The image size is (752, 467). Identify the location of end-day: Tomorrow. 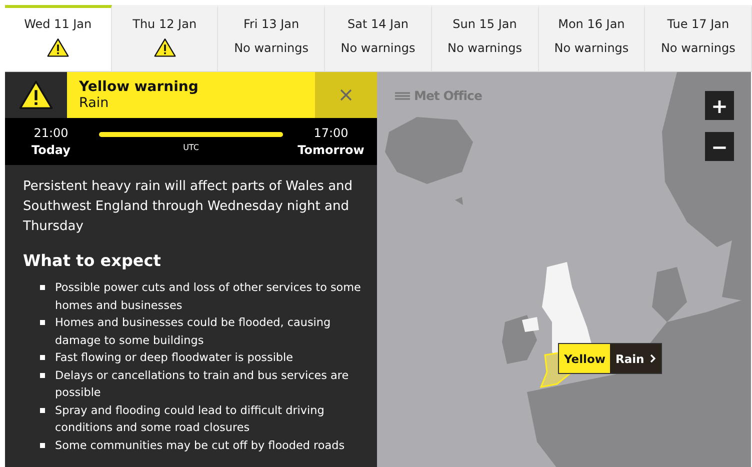
(331, 150).